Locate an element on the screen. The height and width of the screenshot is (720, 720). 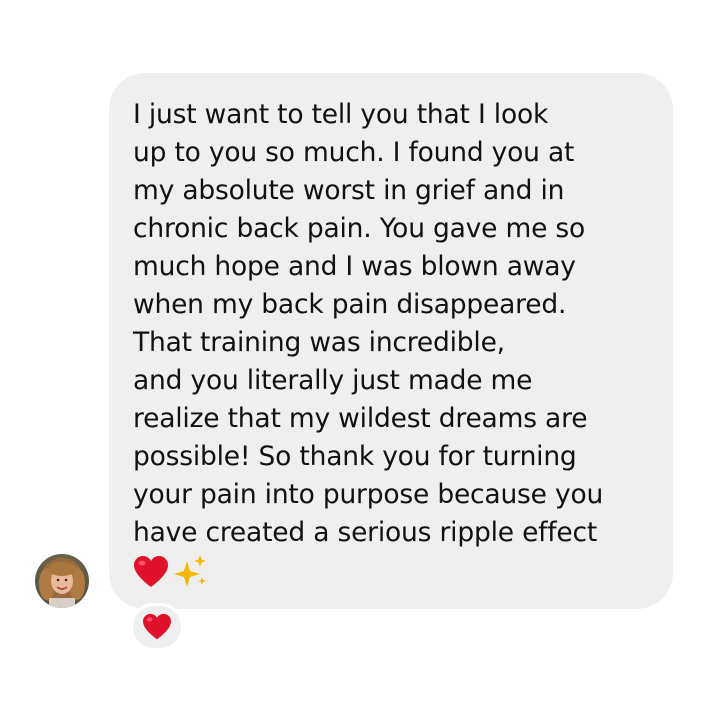
message-emoji-line is located at coordinates (393, 572).